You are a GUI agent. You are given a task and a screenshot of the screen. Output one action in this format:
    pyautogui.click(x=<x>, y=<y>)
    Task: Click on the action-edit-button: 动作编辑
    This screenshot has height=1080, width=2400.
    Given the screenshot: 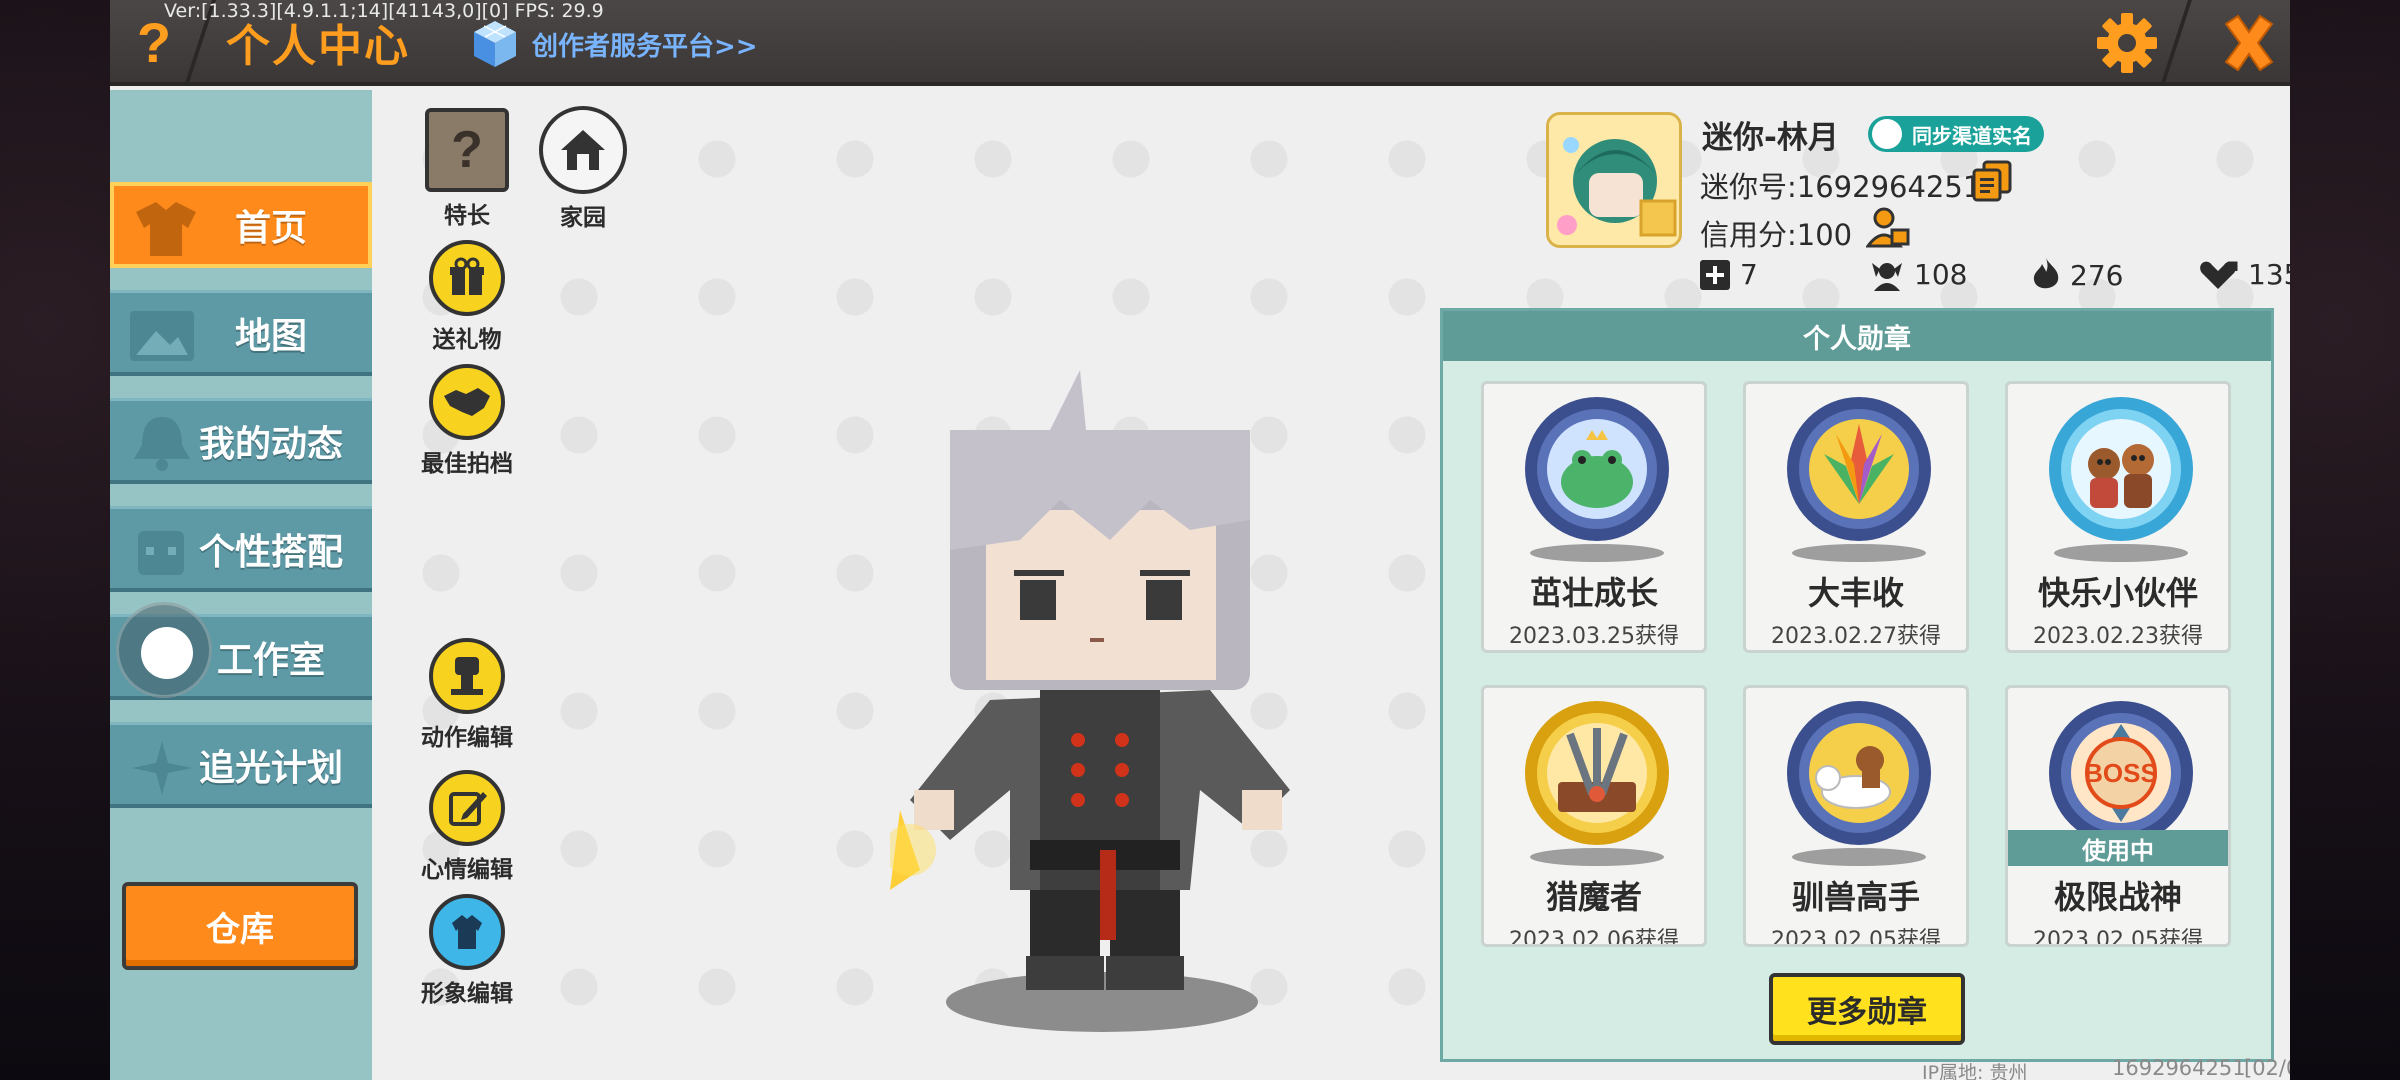 What is the action you would take?
    pyautogui.click(x=467, y=695)
    